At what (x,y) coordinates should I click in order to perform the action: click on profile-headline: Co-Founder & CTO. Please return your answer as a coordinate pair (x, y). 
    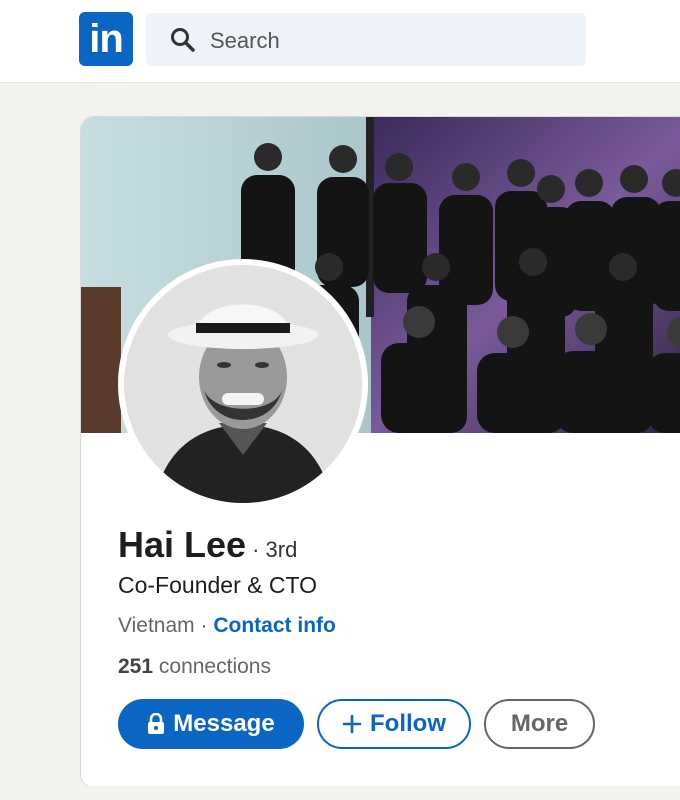
    Looking at the image, I should click on (217, 585).